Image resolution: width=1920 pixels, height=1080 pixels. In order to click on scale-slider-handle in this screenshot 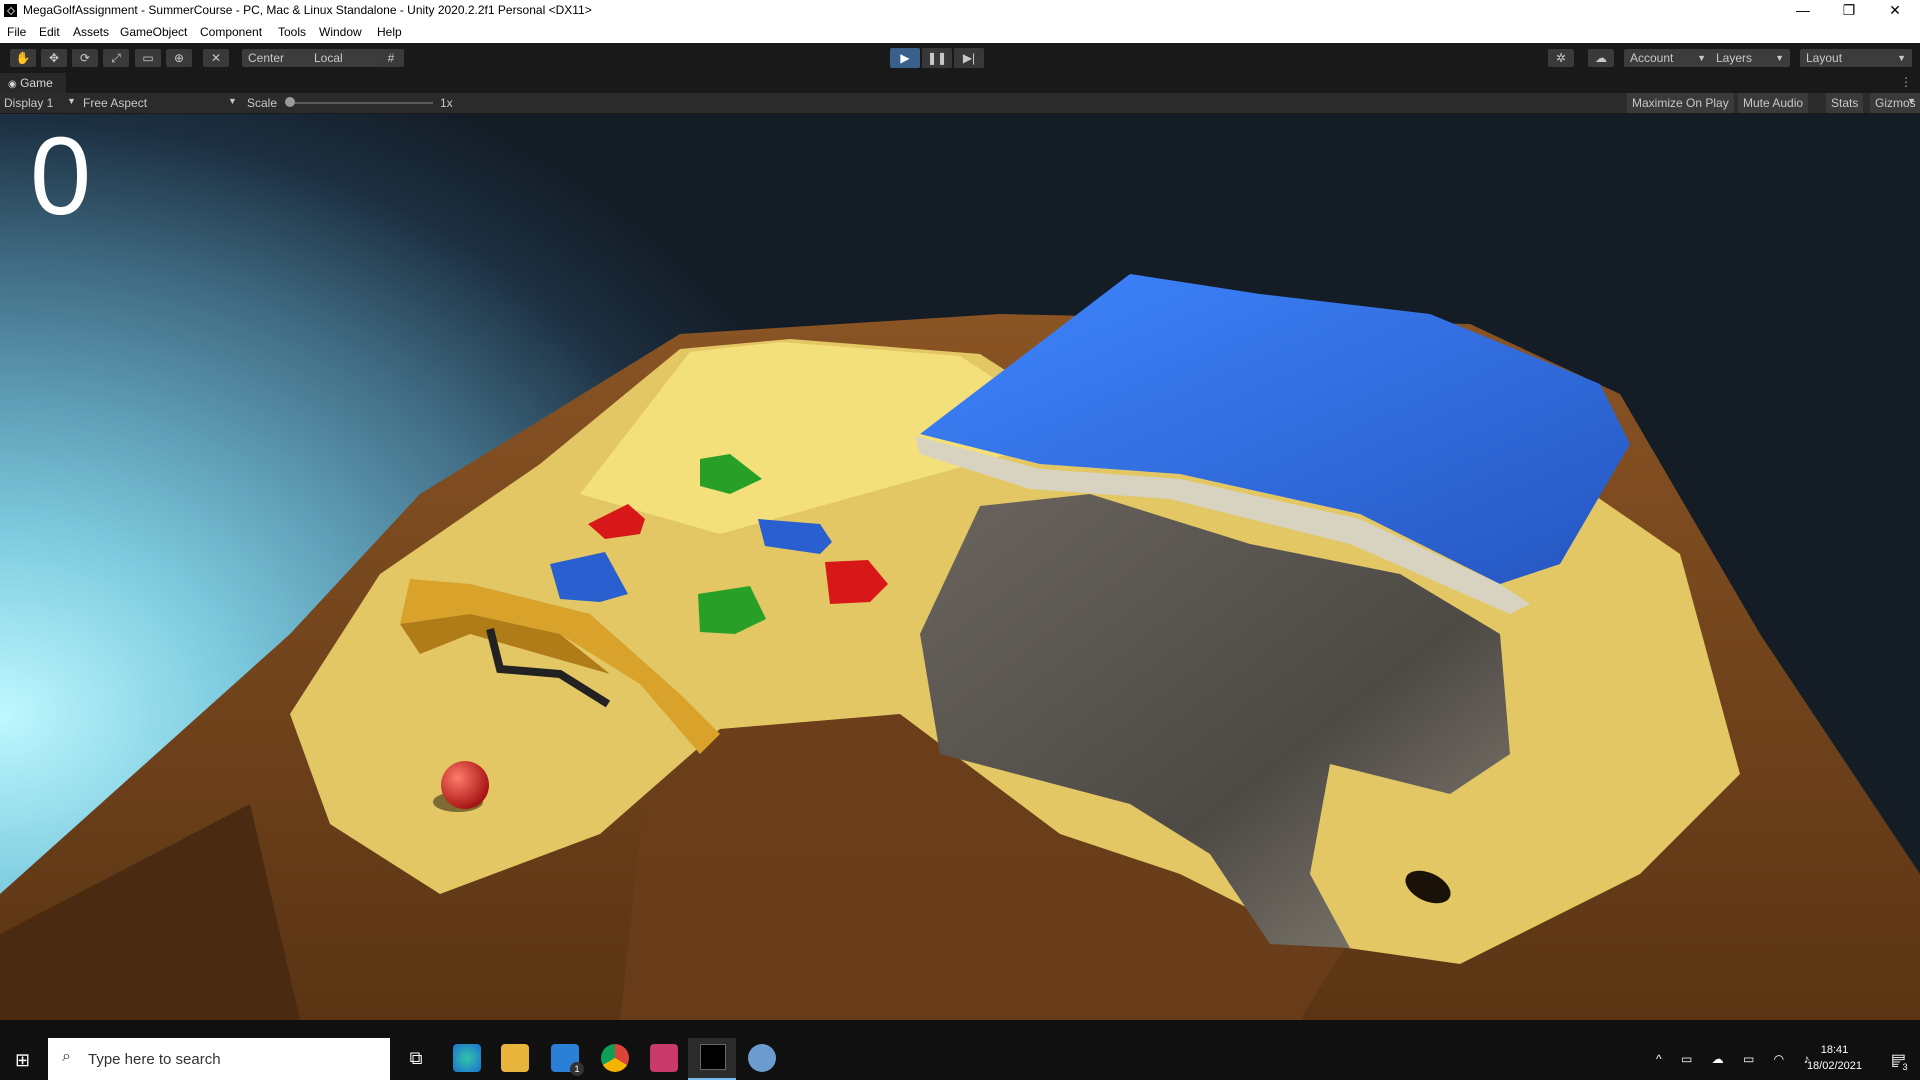, I will do `click(290, 102)`.